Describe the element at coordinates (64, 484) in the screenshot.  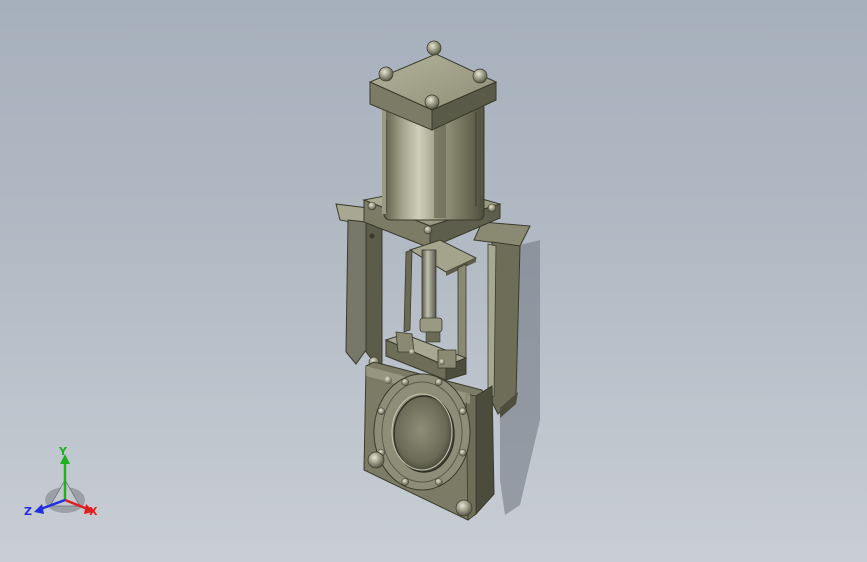
I see `triad-graphic` at that location.